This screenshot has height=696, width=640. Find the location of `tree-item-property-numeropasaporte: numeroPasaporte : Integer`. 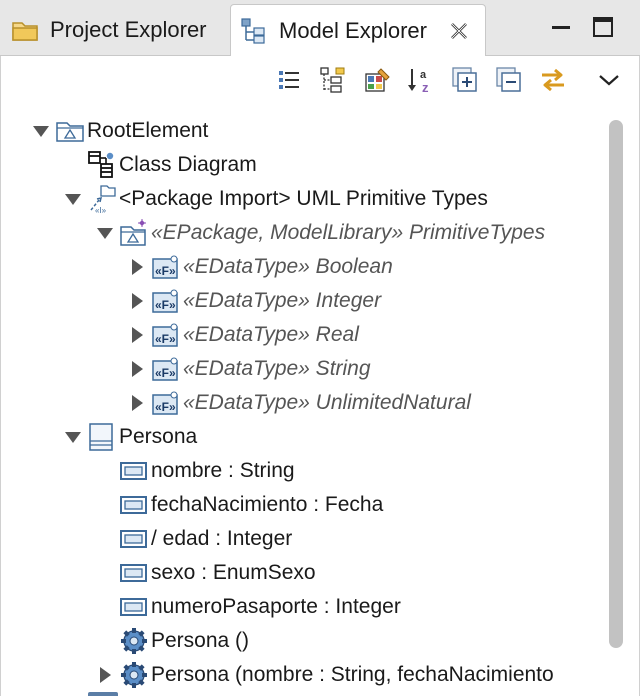

tree-item-property-numeropasaporte: numeroPasaporte : Integer is located at coordinates (301, 607).